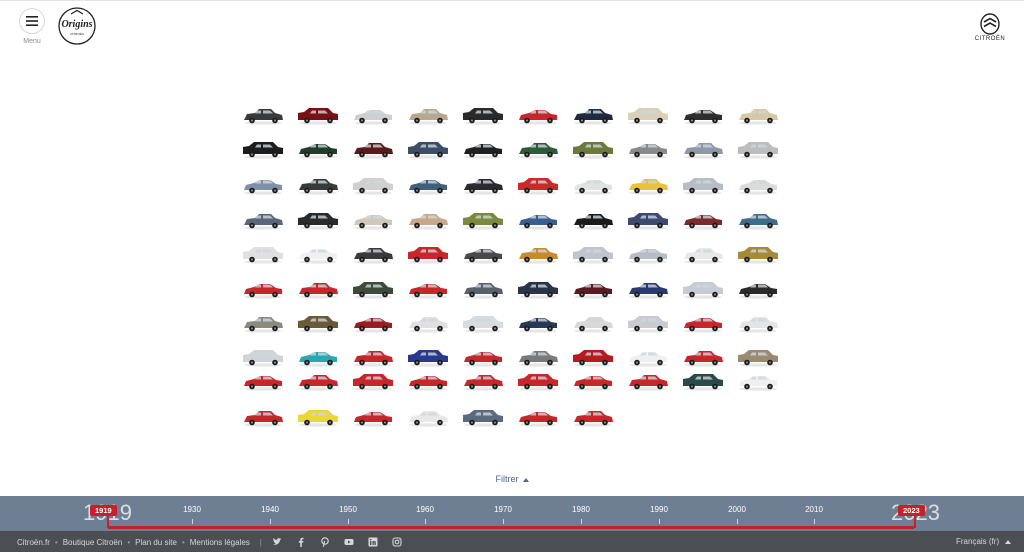 This screenshot has width=1024, height=552. Describe the element at coordinates (301, 542) in the screenshot. I see `facebook-icon` at that location.